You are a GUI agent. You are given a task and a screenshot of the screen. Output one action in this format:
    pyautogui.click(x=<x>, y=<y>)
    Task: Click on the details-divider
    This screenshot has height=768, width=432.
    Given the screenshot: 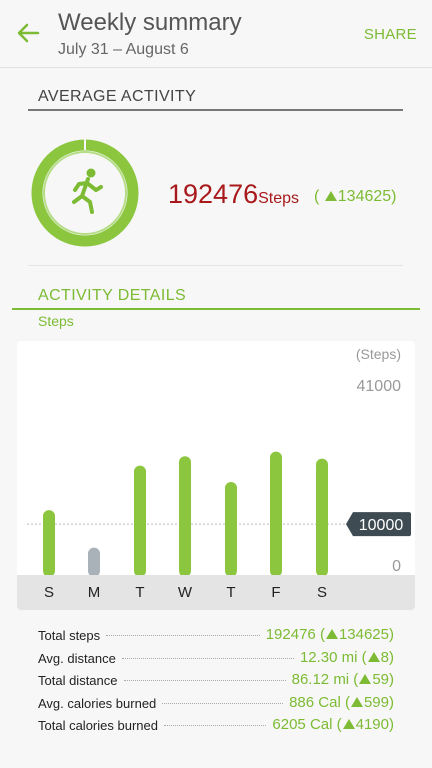 What is the action you would take?
    pyautogui.click(x=216, y=309)
    